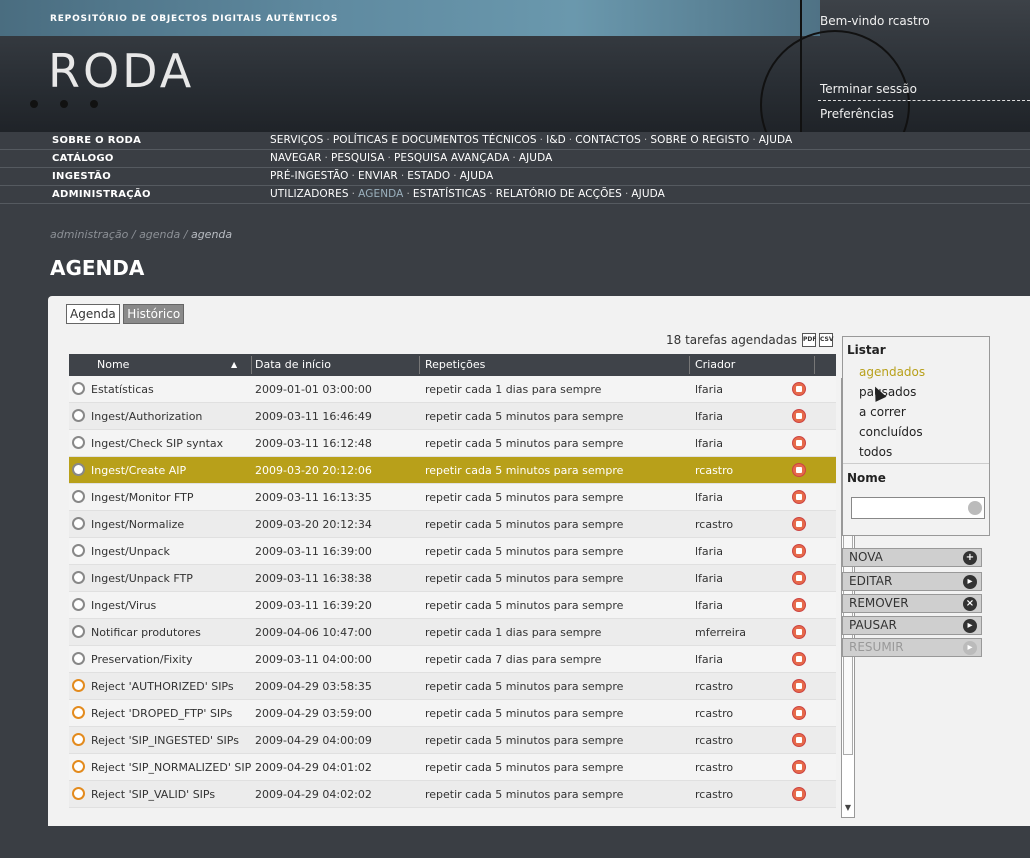 The width and height of the screenshot is (1030, 858). What do you see at coordinates (699, 140) in the screenshot?
I see `menu-link: SOBRE O REGISTO` at bounding box center [699, 140].